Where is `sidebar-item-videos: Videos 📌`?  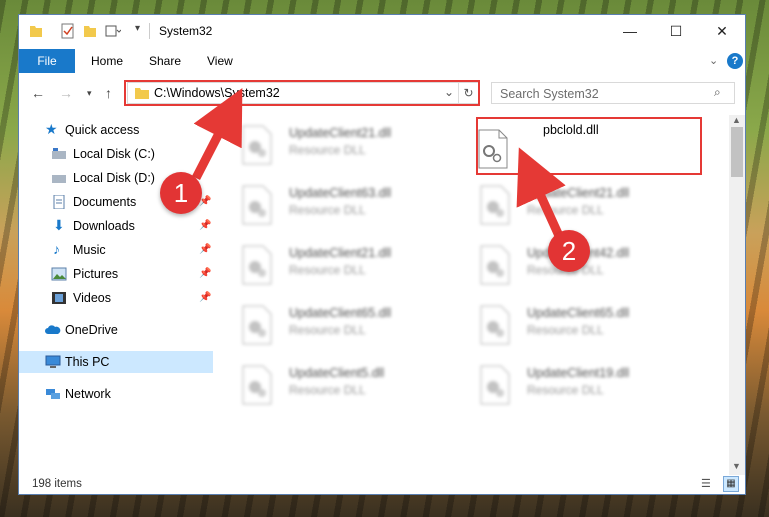 sidebar-item-videos: Videos 📌 is located at coordinates (116, 298).